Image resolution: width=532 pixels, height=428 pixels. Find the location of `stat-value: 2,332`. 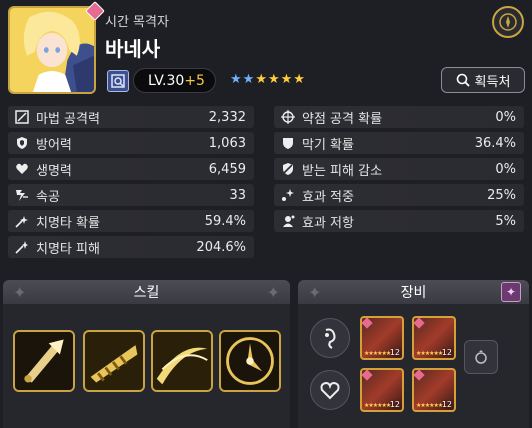

stat-value: 2,332 is located at coordinates (227, 117).